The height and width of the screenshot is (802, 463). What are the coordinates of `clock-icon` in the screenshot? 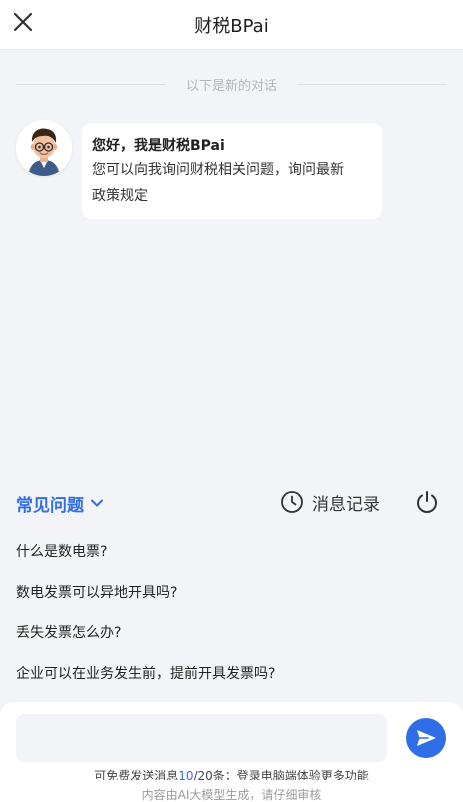 It's located at (292, 502).